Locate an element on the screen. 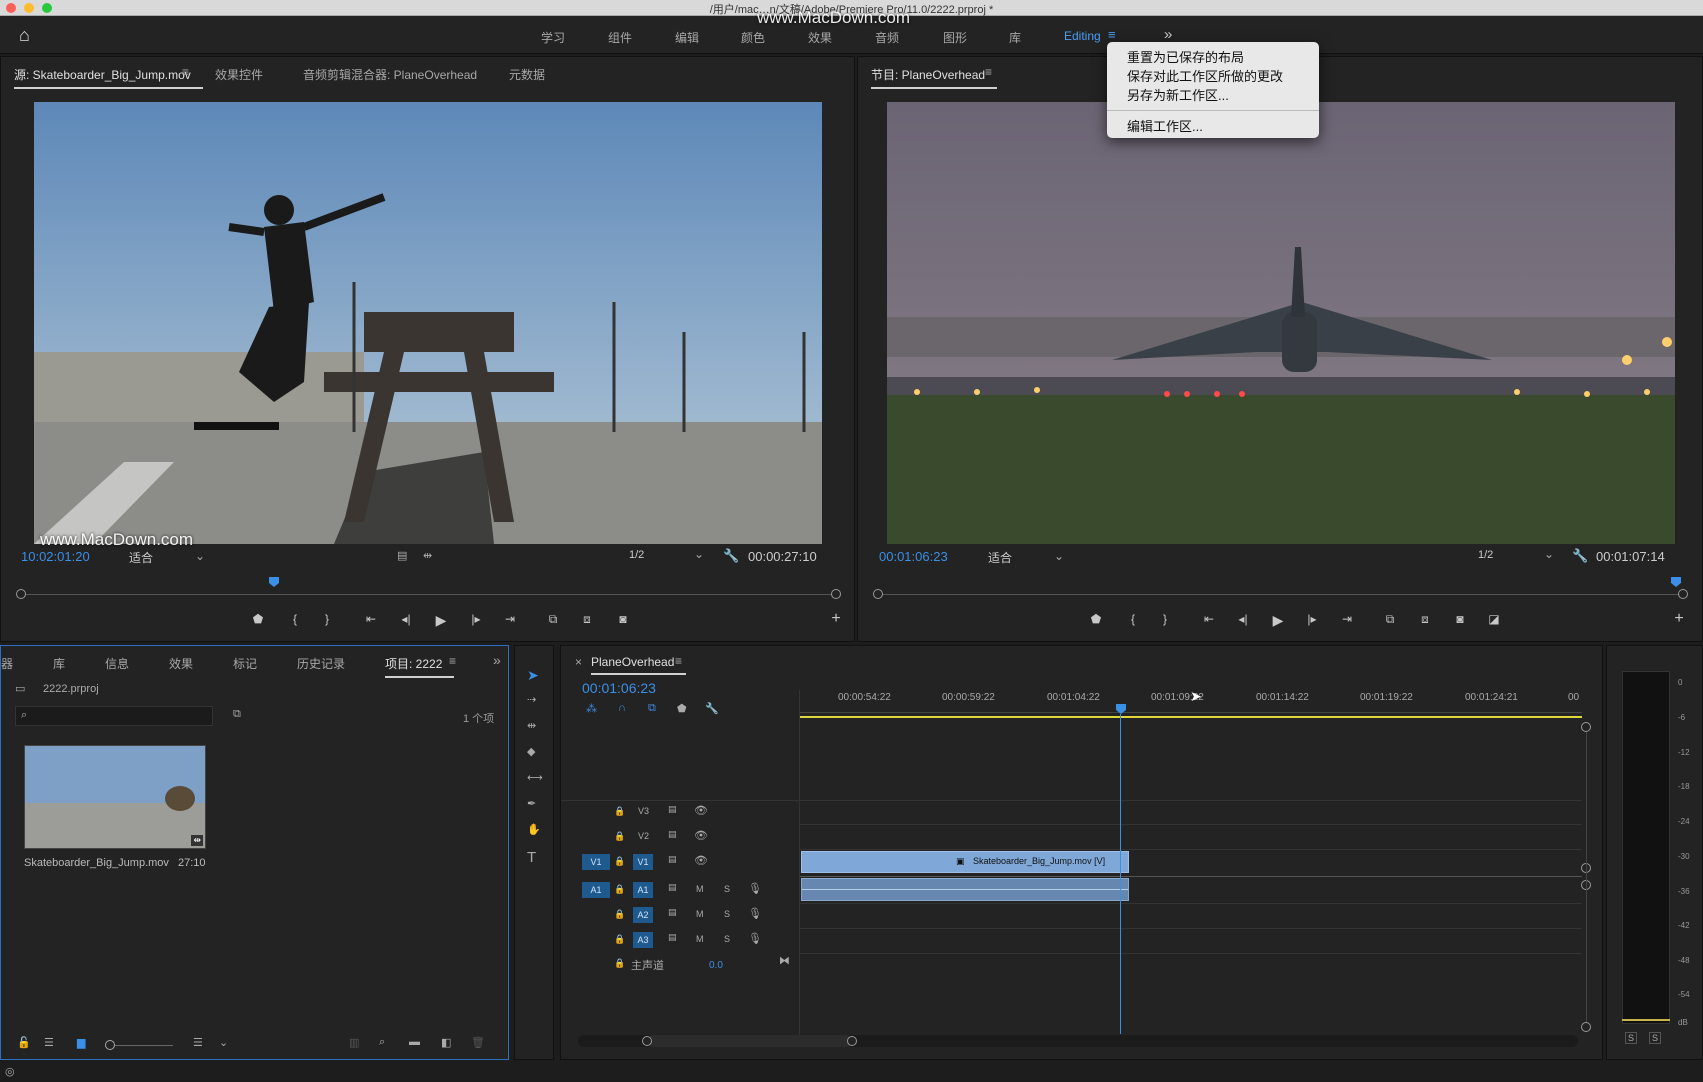 This screenshot has width=1703, height=1082. scrollbar-handle is located at coordinates (1586, 1027).